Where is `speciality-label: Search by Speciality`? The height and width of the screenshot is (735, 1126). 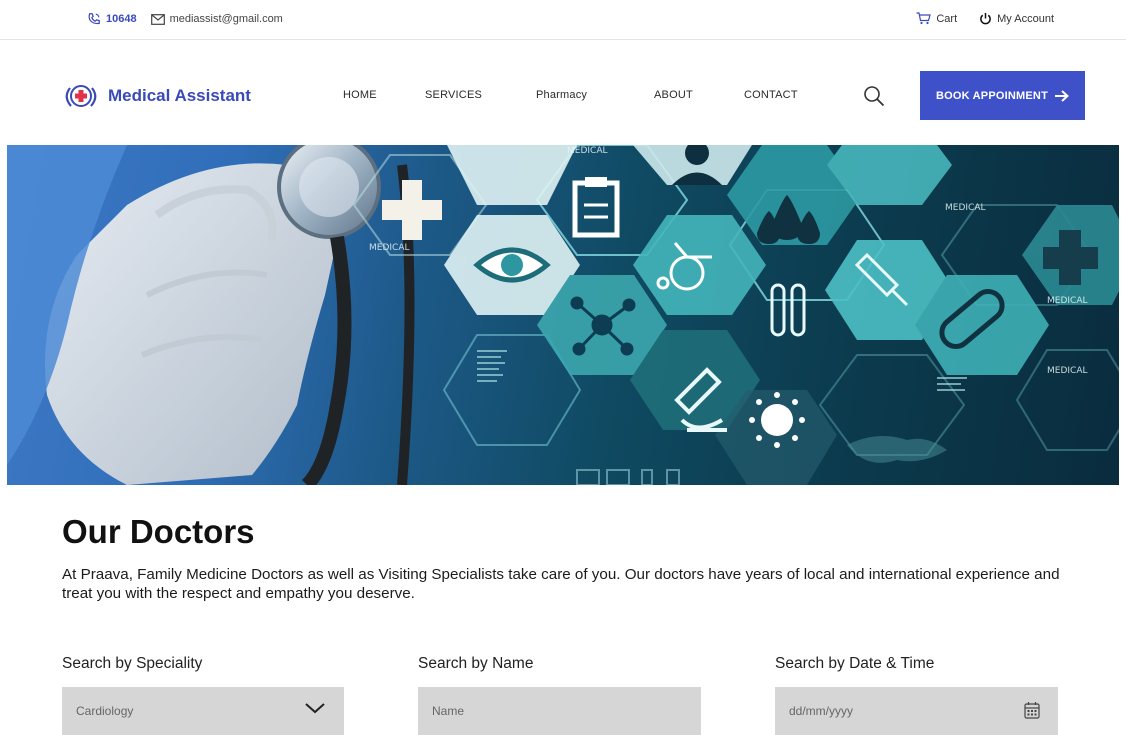
speciality-label: Search by Speciality is located at coordinates (132, 663).